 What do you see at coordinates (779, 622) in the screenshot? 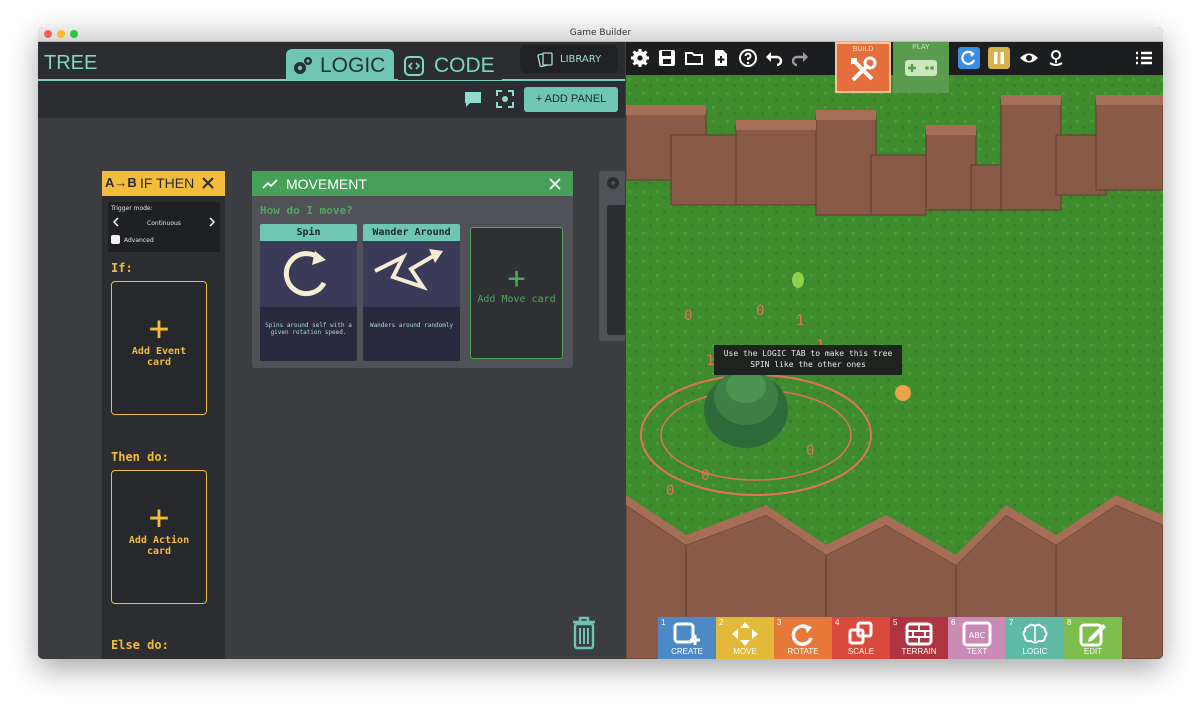
I see `tool-rotate-number: 3` at bounding box center [779, 622].